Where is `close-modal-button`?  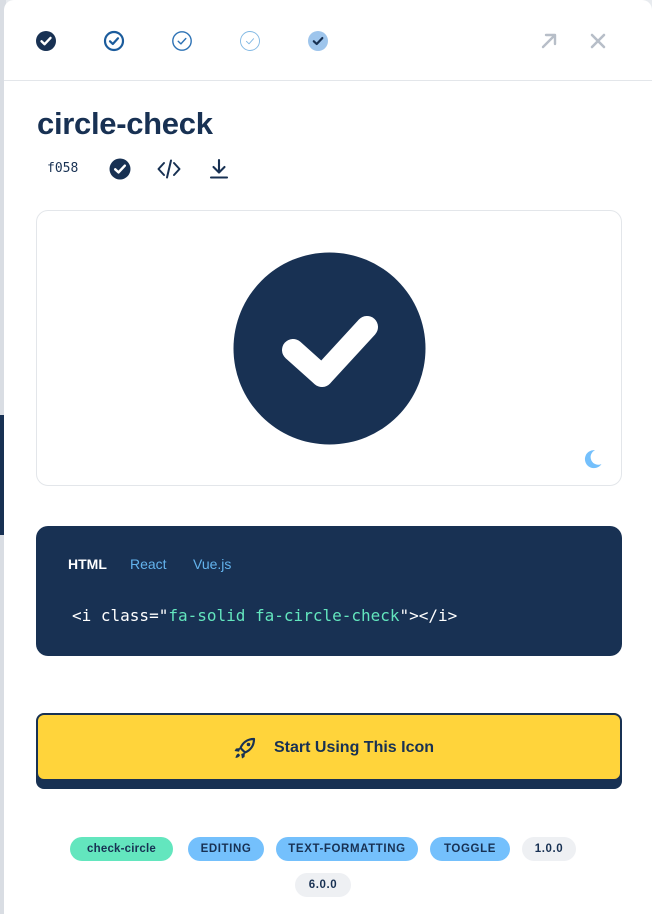 close-modal-button is located at coordinates (598, 41).